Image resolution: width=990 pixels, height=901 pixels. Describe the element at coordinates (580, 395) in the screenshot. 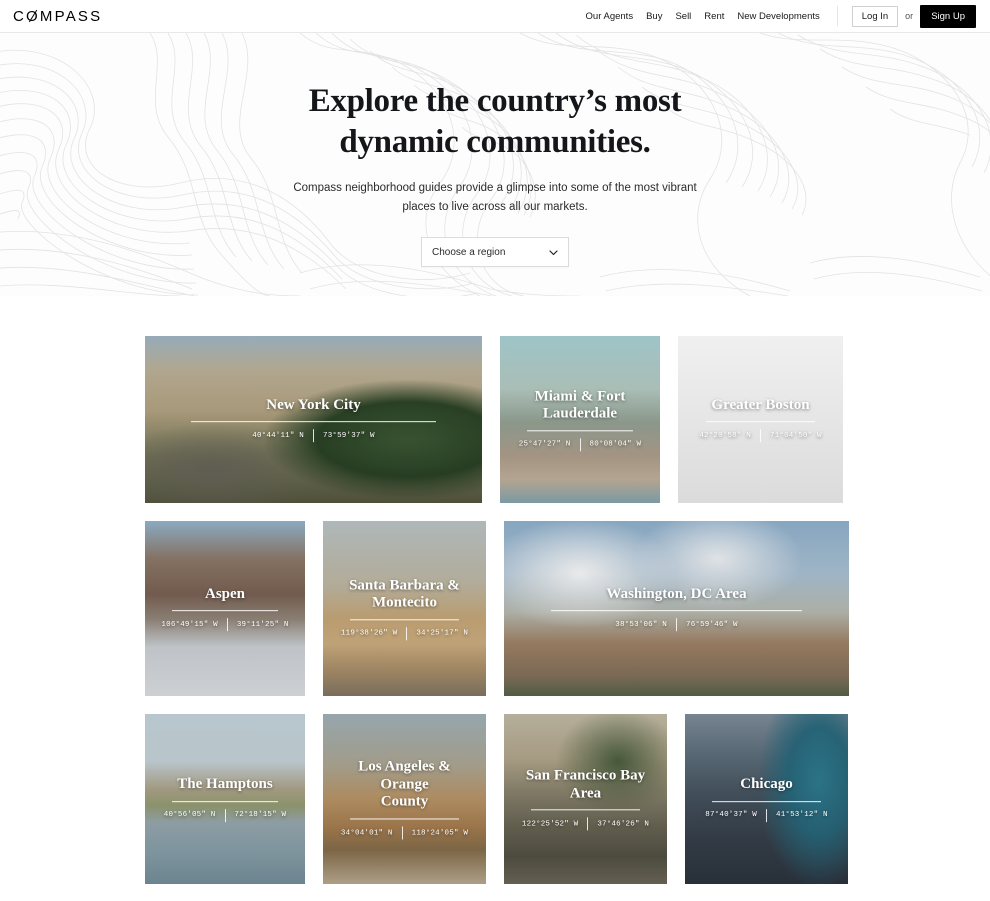

I see `city-name-line-1: Miami & Fort` at that location.